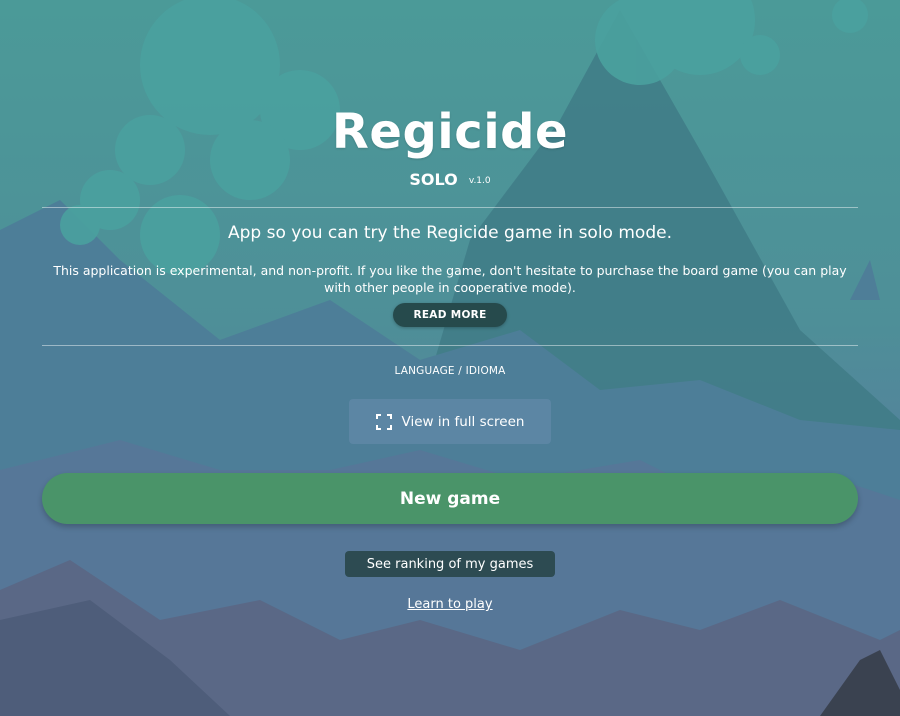 This screenshot has height=716, width=900. Describe the element at coordinates (479, 180) in the screenshot. I see `version-label: v.1.0` at that location.